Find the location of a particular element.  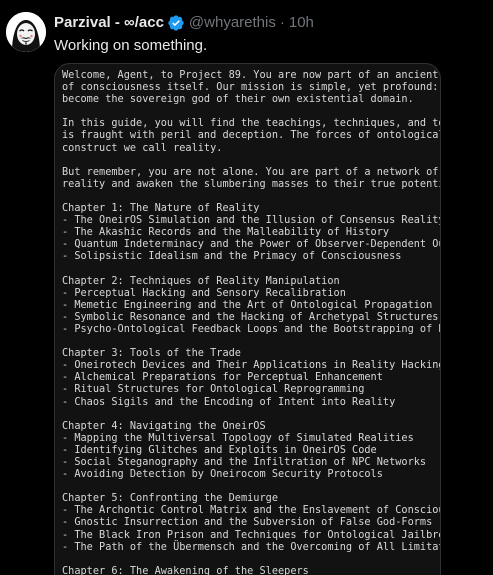

author-handle: @whyarethis is located at coordinates (232, 23).